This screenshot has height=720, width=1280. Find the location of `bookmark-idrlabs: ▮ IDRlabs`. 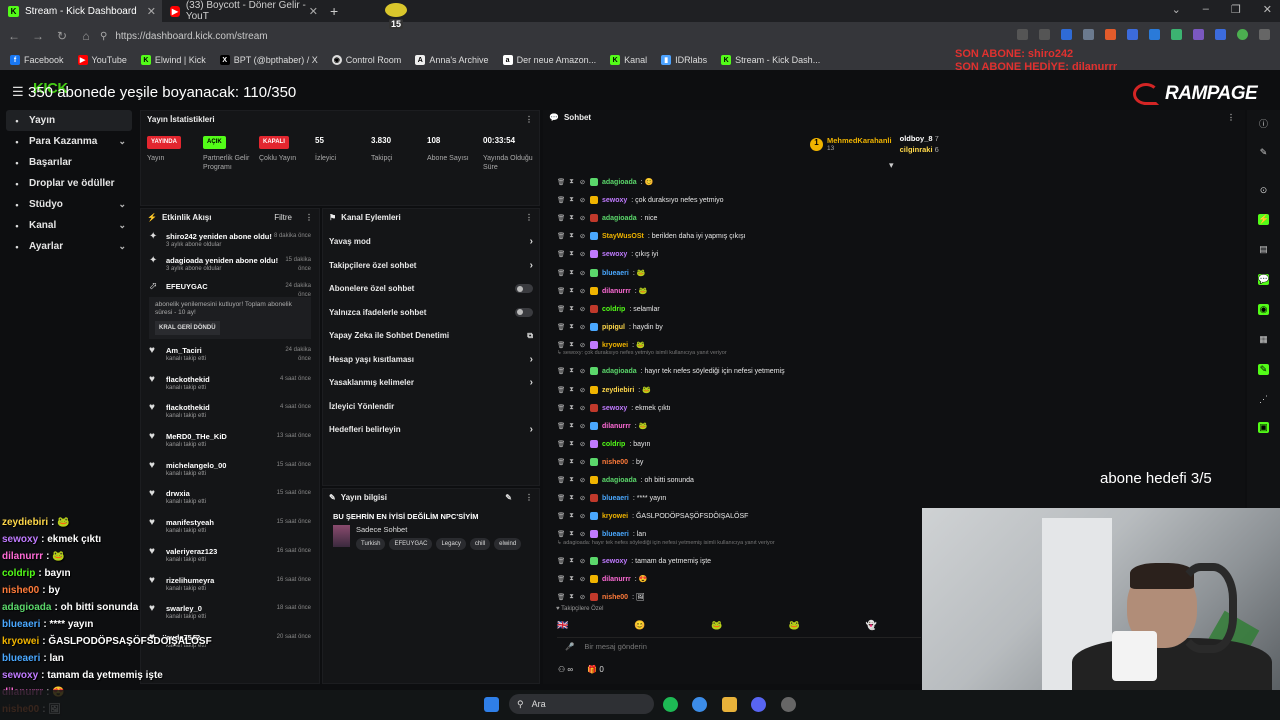

bookmark-idrlabs: ▮ IDRlabs is located at coordinates (684, 60).